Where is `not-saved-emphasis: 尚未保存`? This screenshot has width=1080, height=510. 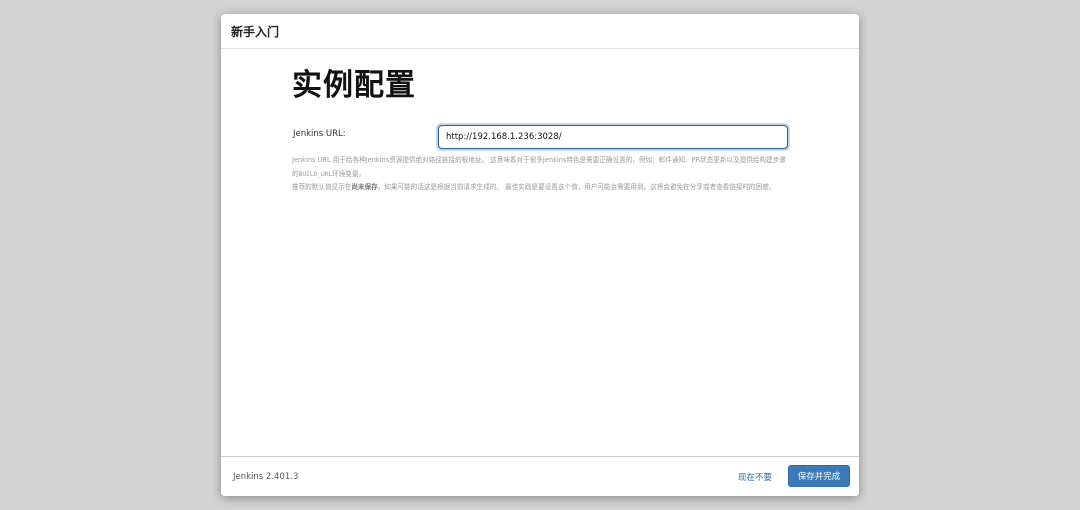 not-saved-emphasis: 尚未保存 is located at coordinates (364, 187).